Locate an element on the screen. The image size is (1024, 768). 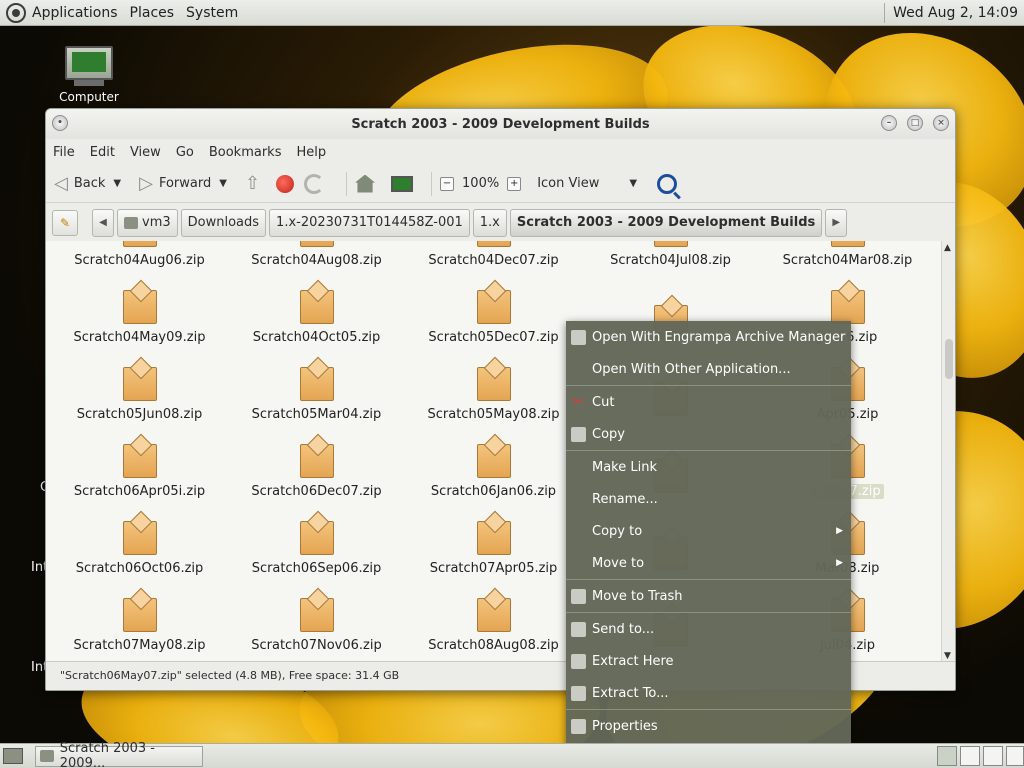
context-menu-item: Extract Here is located at coordinates (708, 661).